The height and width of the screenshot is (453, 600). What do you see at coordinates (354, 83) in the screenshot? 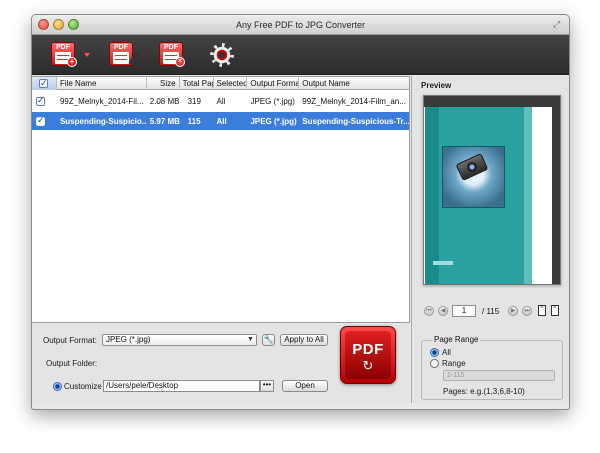
I see `column-output-name: Output Name` at bounding box center [354, 83].